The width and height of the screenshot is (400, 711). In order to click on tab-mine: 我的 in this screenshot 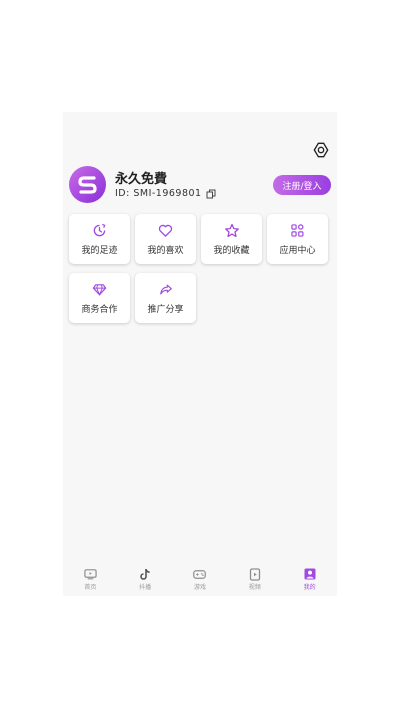, I will do `click(310, 579)`.